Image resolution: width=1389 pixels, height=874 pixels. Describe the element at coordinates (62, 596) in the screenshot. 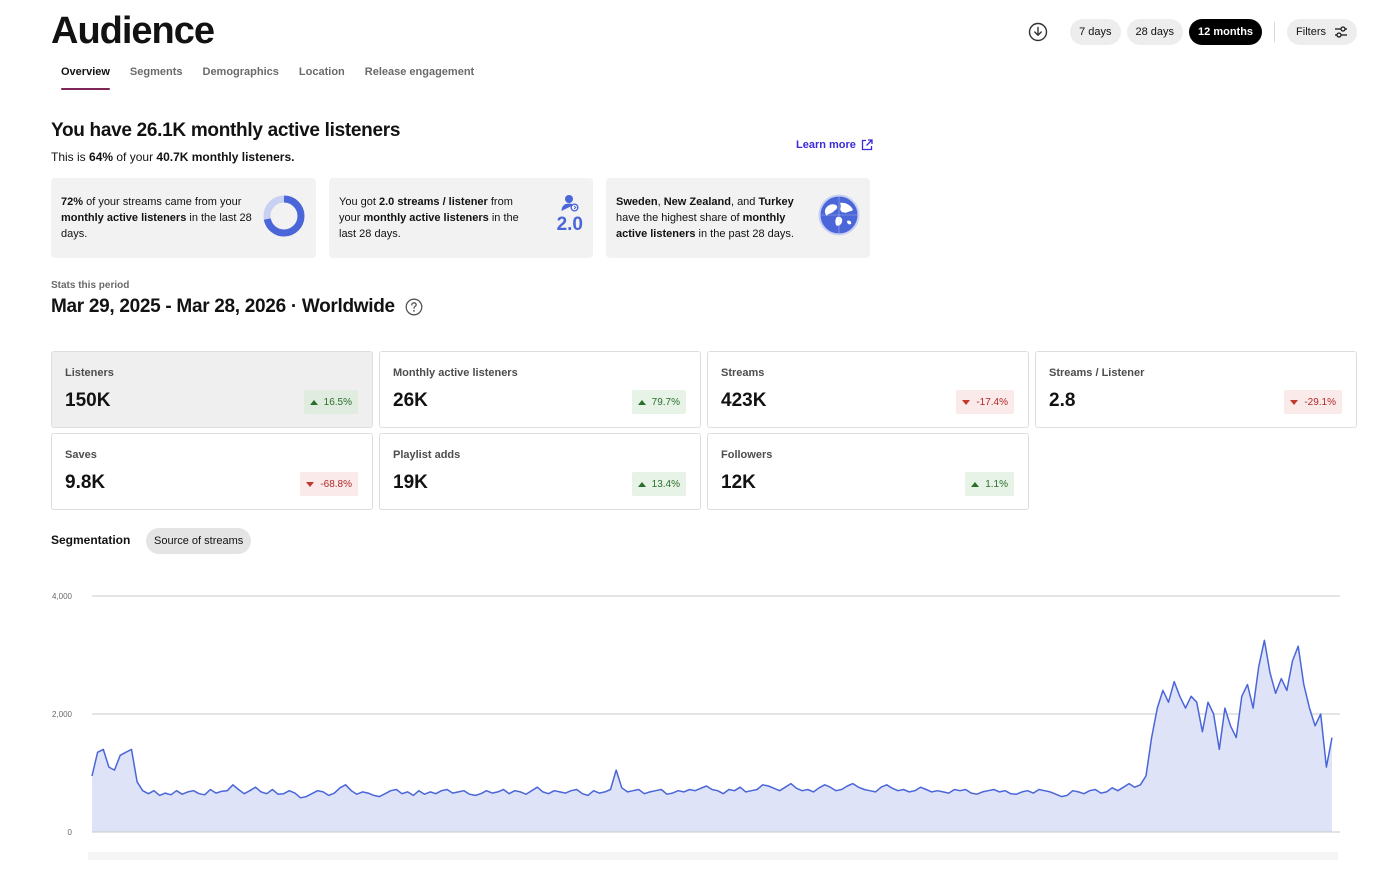

I see `y-tick-label: 4,000` at that location.